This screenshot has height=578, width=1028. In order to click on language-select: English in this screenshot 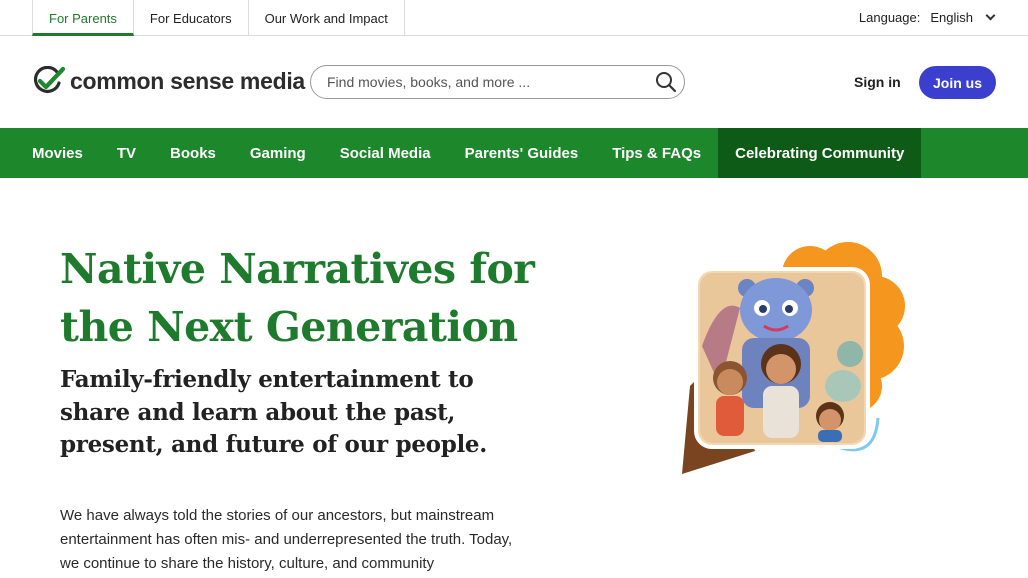, I will do `click(963, 17)`.